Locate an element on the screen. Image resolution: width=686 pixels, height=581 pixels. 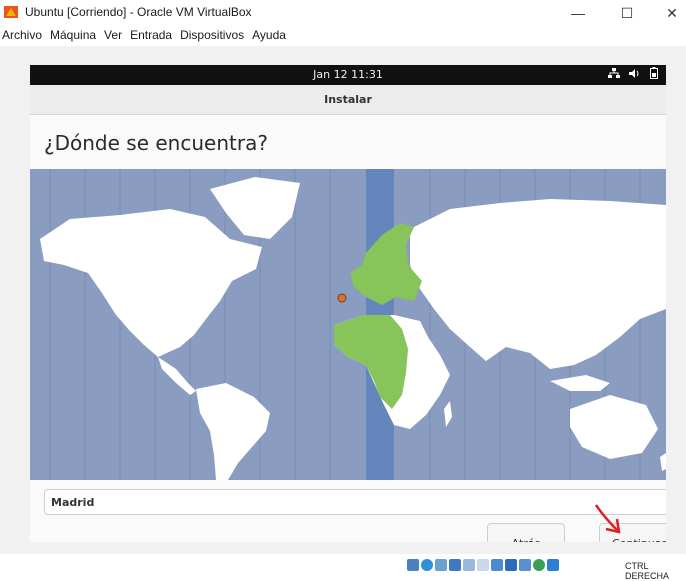
system-tray is located at coordinates (633, 73).